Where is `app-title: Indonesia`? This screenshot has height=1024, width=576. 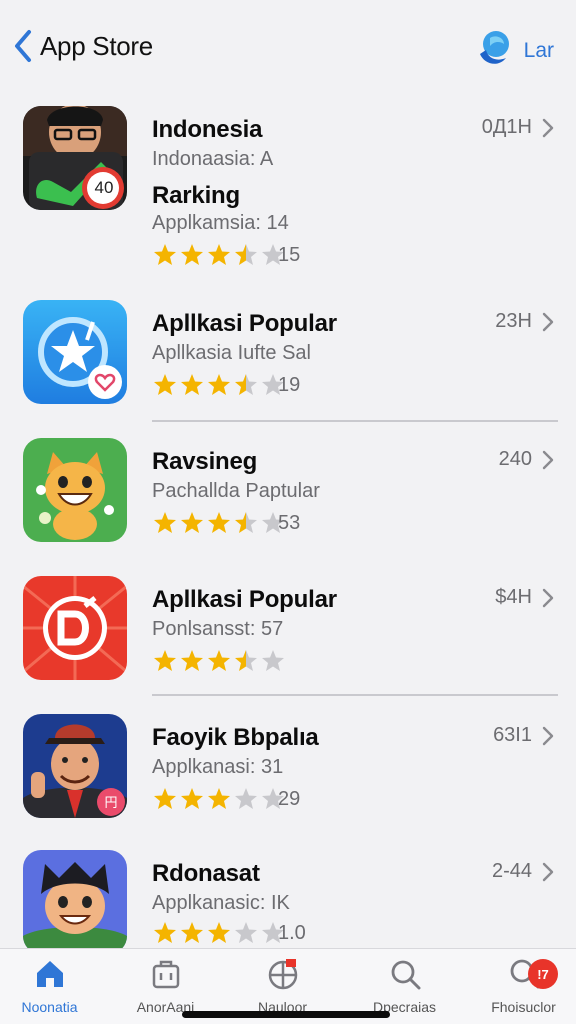
app-title: Indonesia is located at coordinates (207, 129).